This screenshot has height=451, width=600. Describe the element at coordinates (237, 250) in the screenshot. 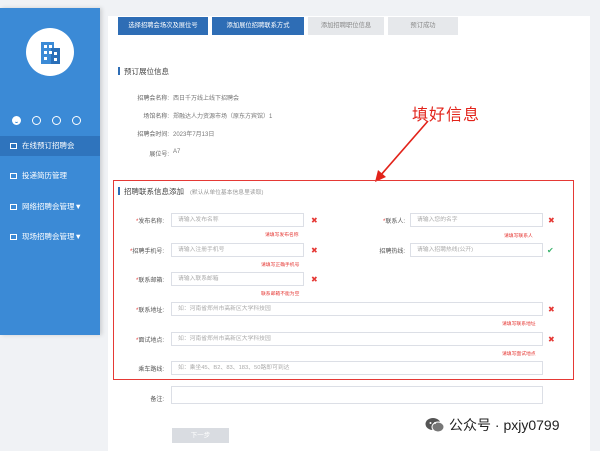

I see `mobile-input: 请输入注册手机号` at that location.